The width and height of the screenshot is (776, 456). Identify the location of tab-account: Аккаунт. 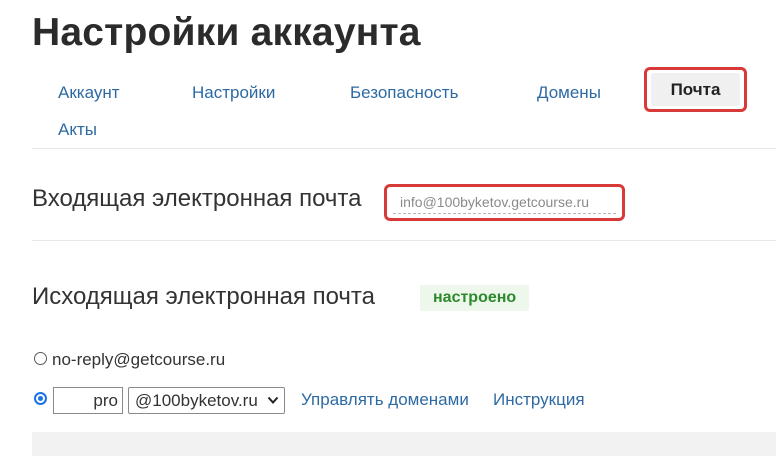
(89, 93).